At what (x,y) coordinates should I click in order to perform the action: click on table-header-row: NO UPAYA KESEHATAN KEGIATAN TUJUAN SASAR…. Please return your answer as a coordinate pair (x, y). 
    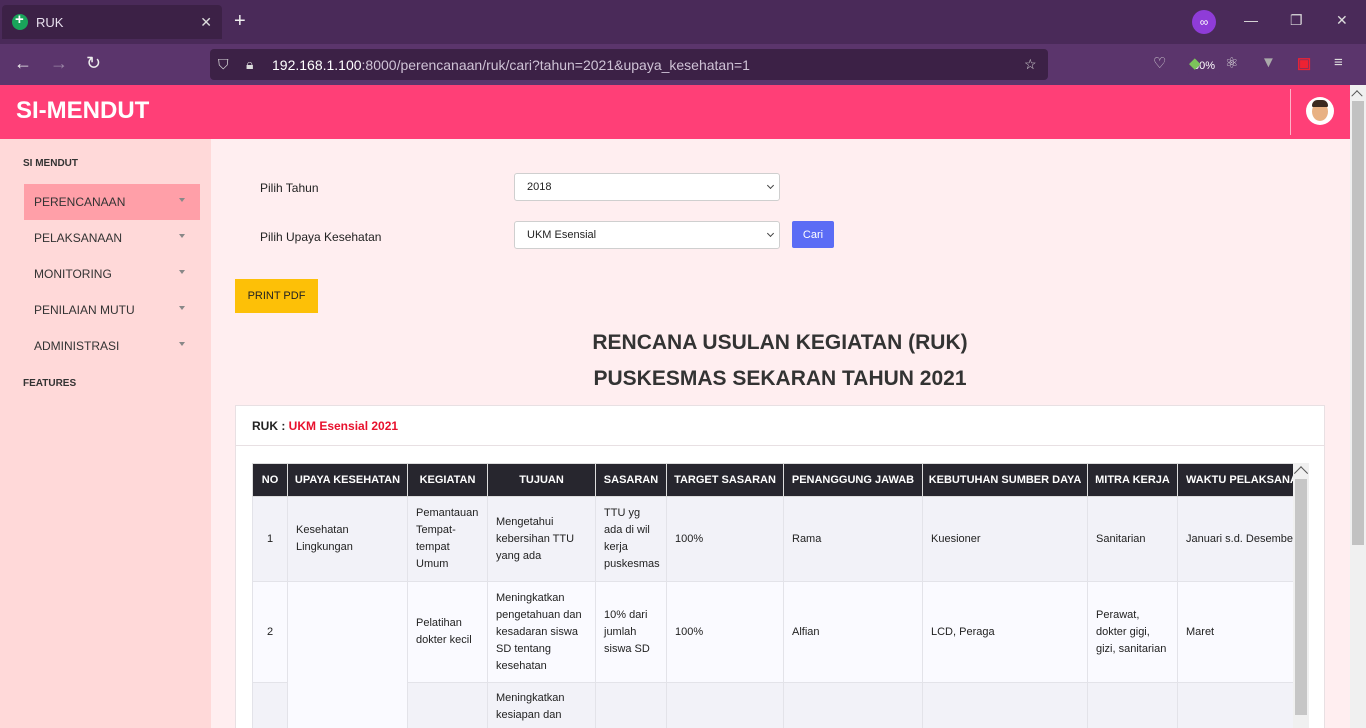
    Looking at the image, I should click on (773, 480).